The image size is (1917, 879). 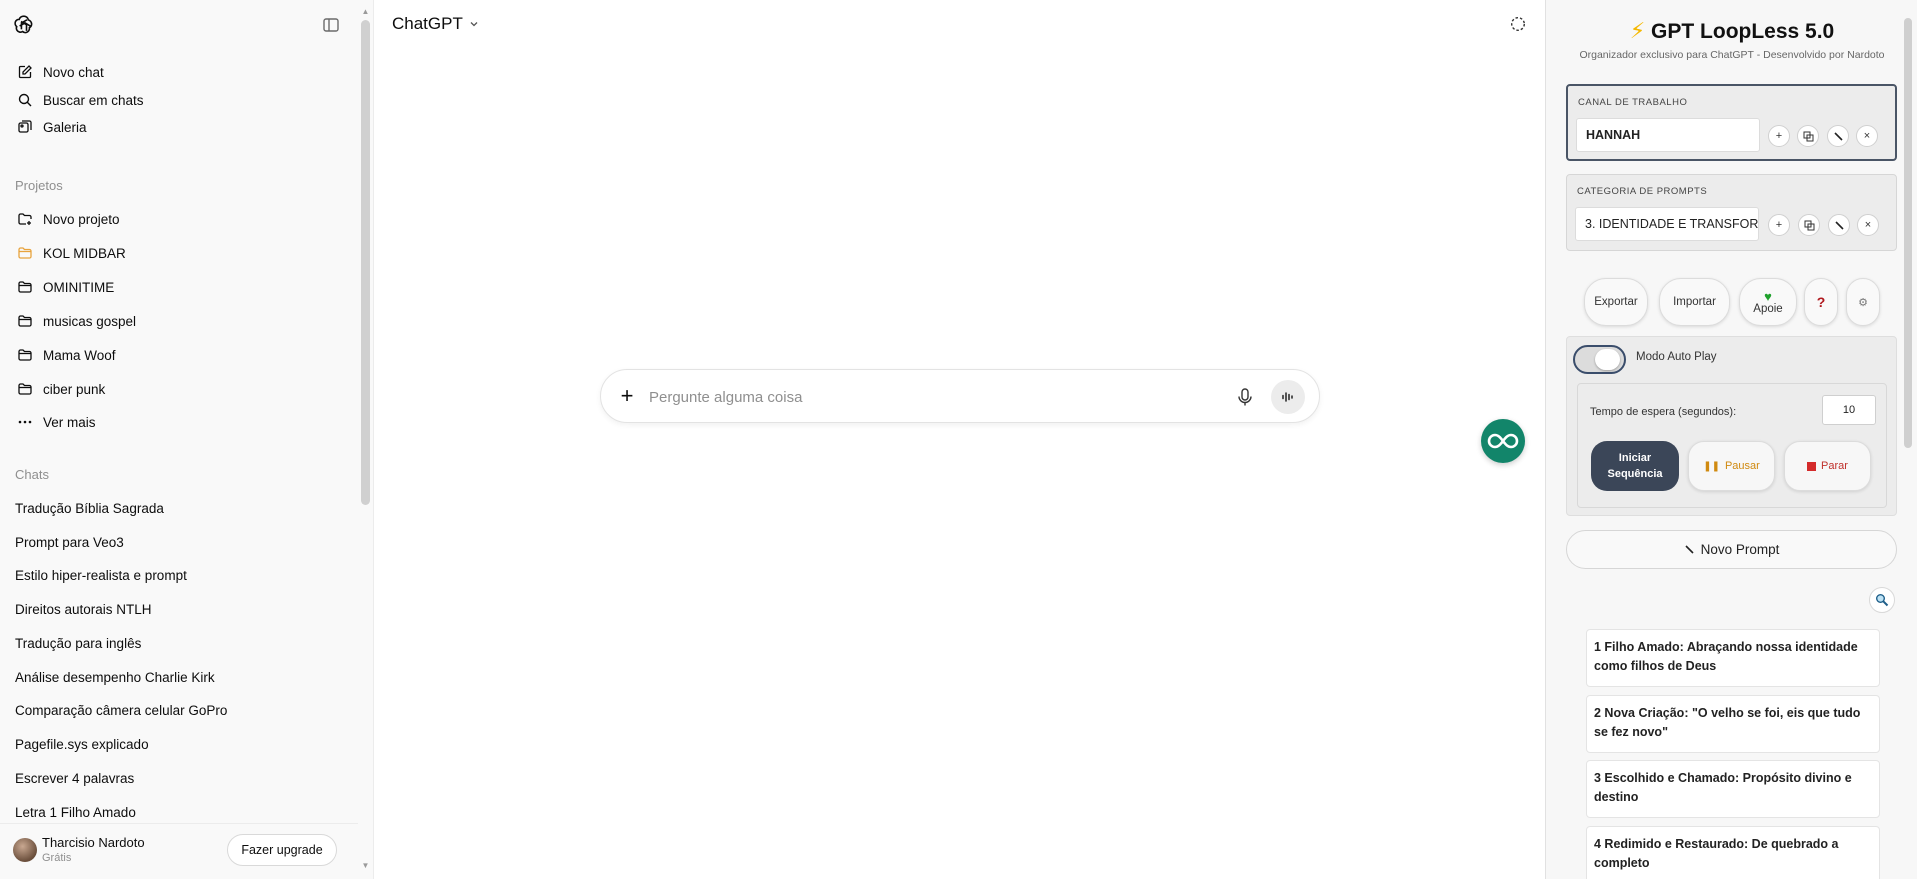 What do you see at coordinates (1635, 474) in the screenshot?
I see `start-label-line2: Sequência` at bounding box center [1635, 474].